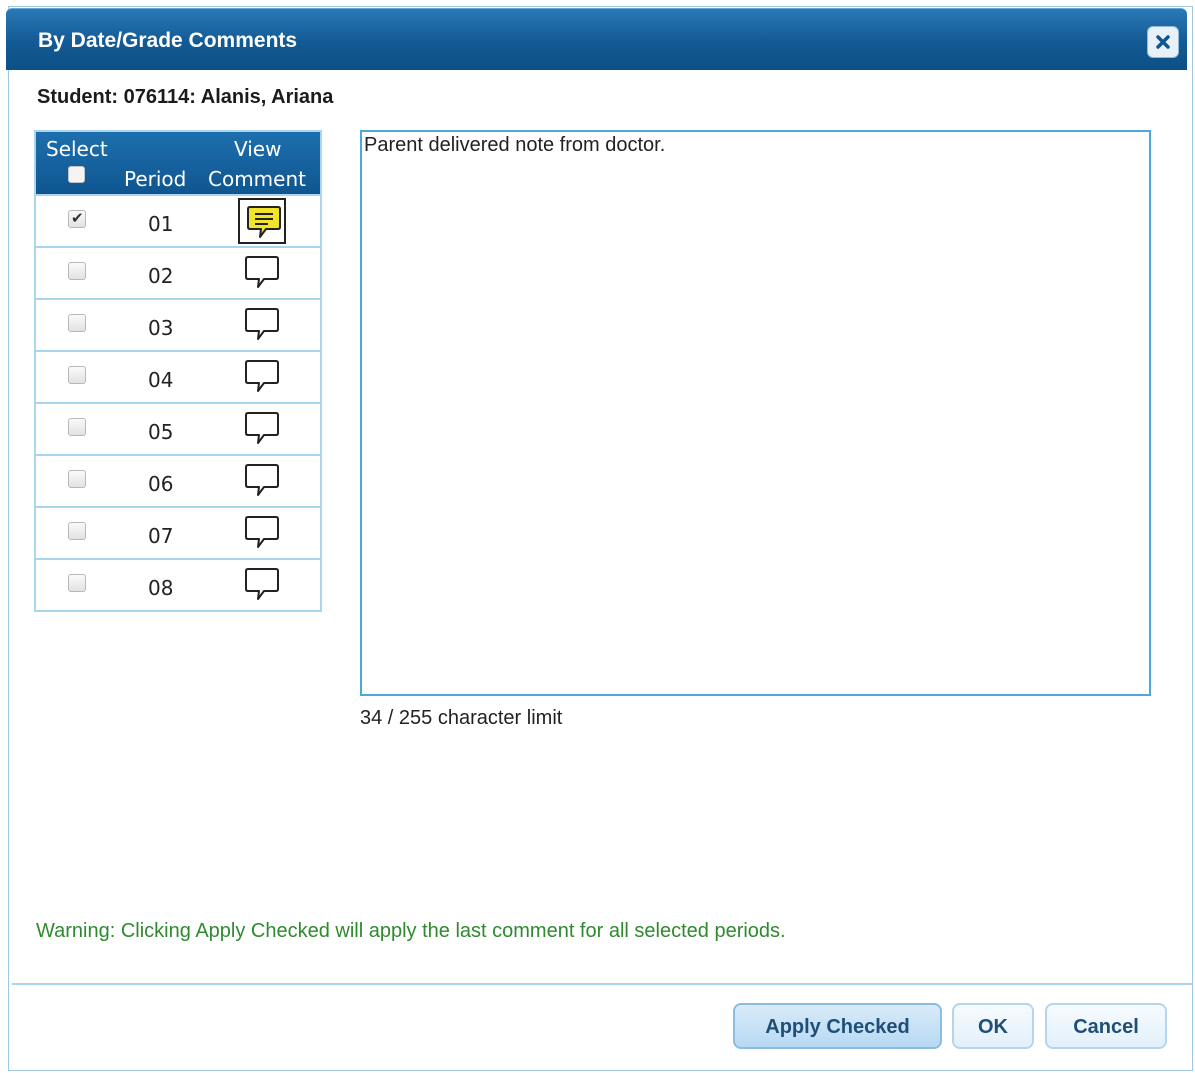  I want to click on header-view: View, so click(258, 149).